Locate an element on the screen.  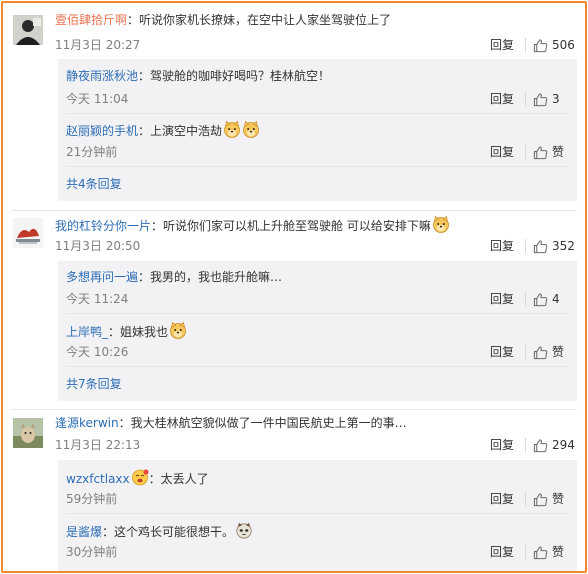
reply-text: ：太丢人了 is located at coordinates (178, 479).